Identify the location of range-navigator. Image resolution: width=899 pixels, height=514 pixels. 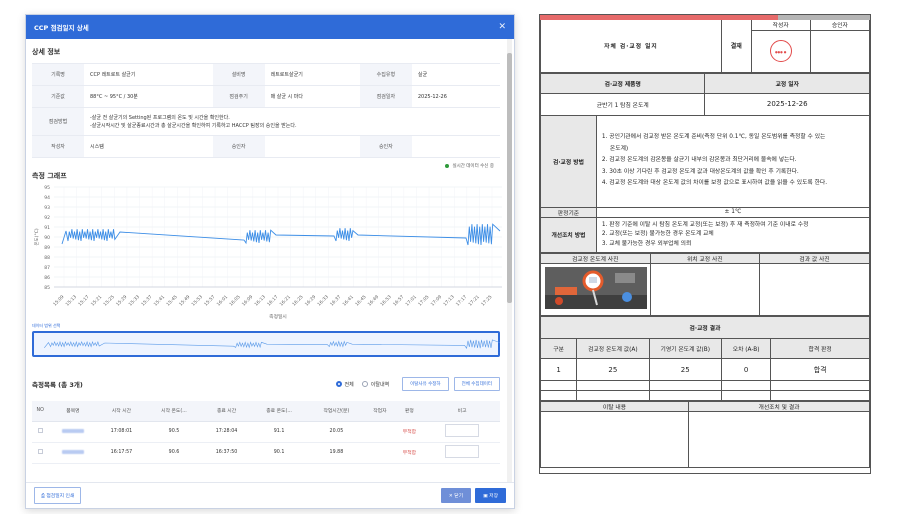
(266, 344).